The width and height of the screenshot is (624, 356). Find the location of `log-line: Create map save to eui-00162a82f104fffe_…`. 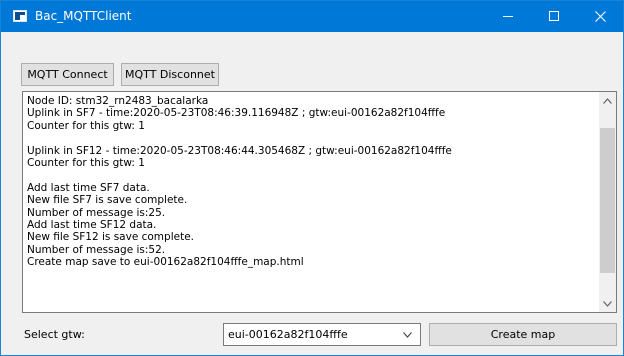

log-line: Create map save to eui-00162a82f104fffe_… is located at coordinates (165, 262).